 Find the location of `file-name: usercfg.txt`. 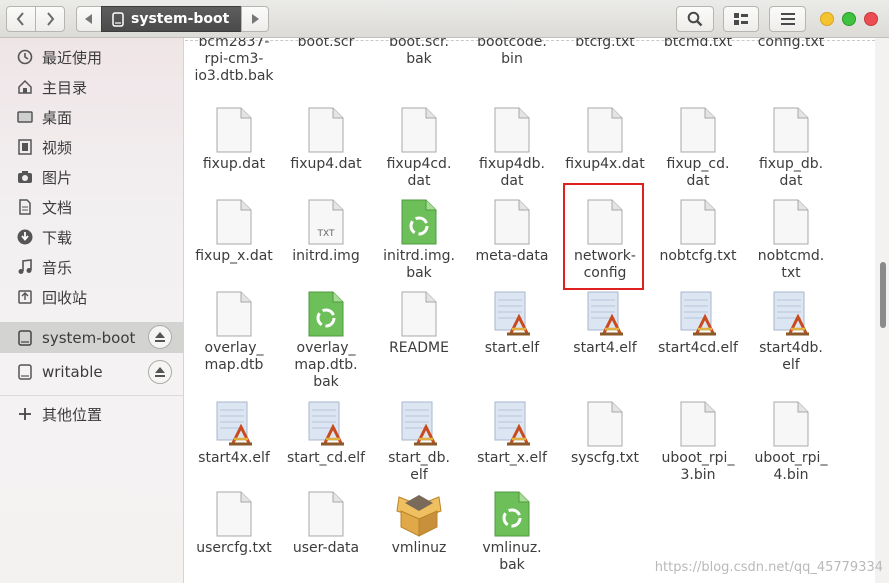

file-name: usercfg.txt is located at coordinates (234, 548).